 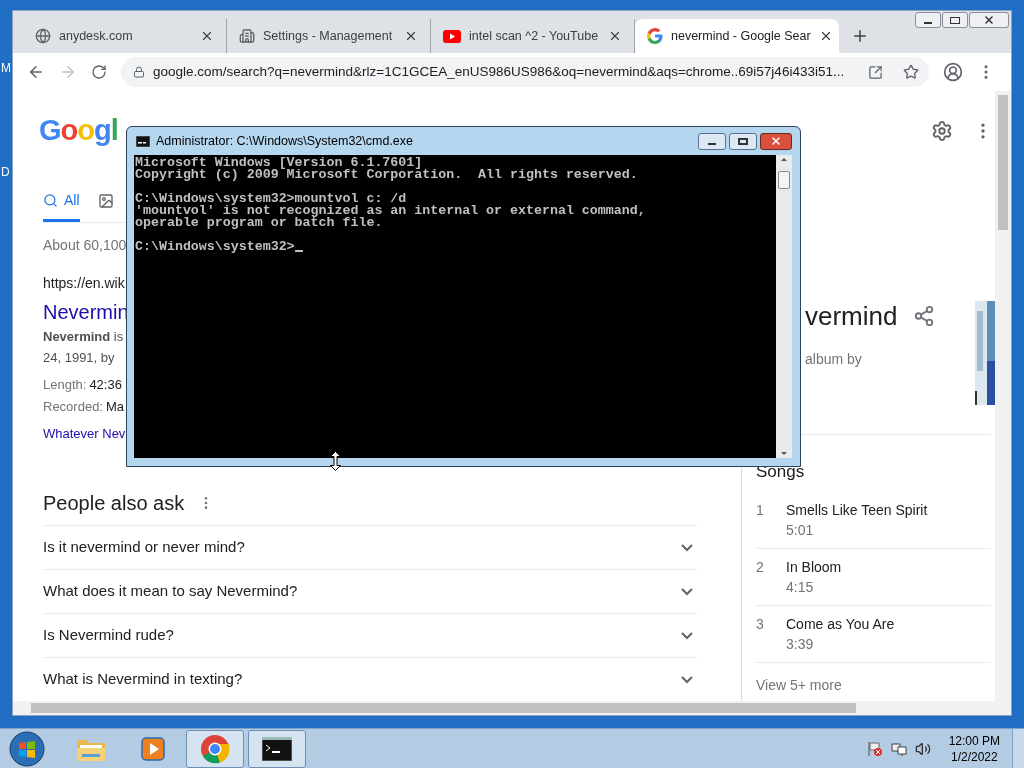 I want to click on google-logo: Googl, so click(x=78, y=131).